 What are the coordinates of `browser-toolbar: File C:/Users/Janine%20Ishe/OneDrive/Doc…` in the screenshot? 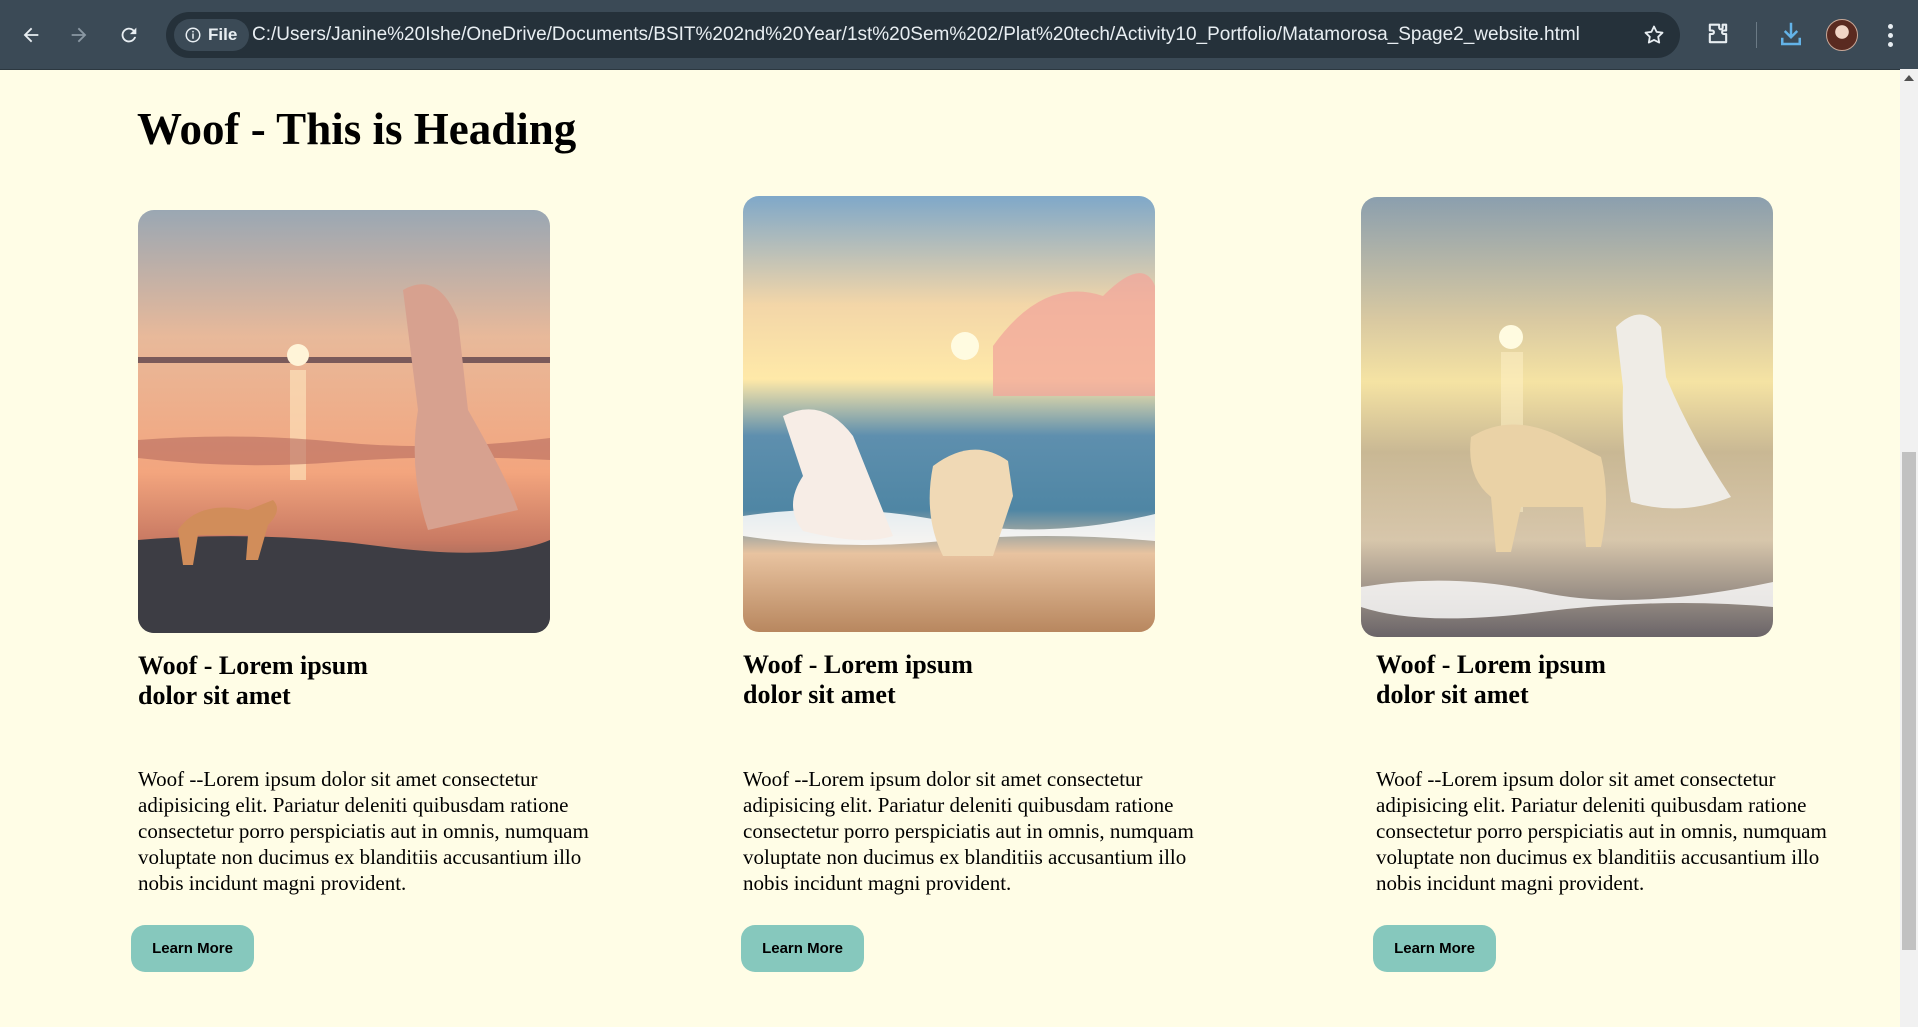 It's located at (959, 35).